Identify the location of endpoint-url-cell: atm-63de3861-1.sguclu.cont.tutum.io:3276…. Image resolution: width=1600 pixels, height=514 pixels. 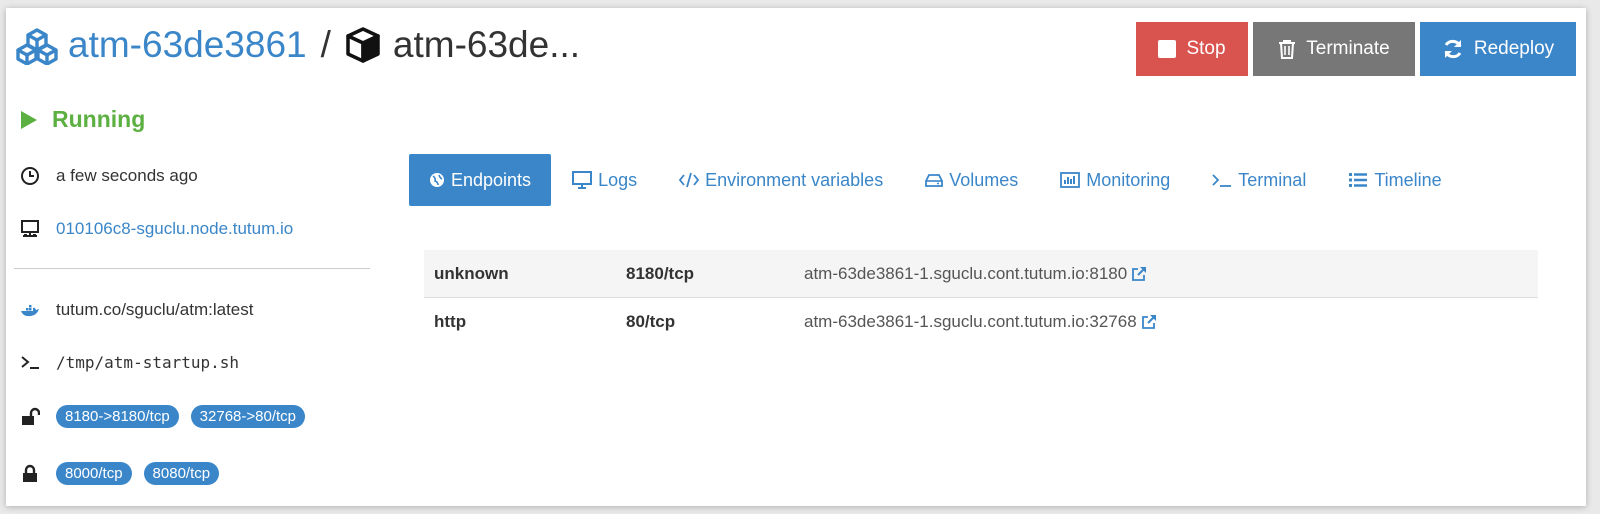
(980, 322).